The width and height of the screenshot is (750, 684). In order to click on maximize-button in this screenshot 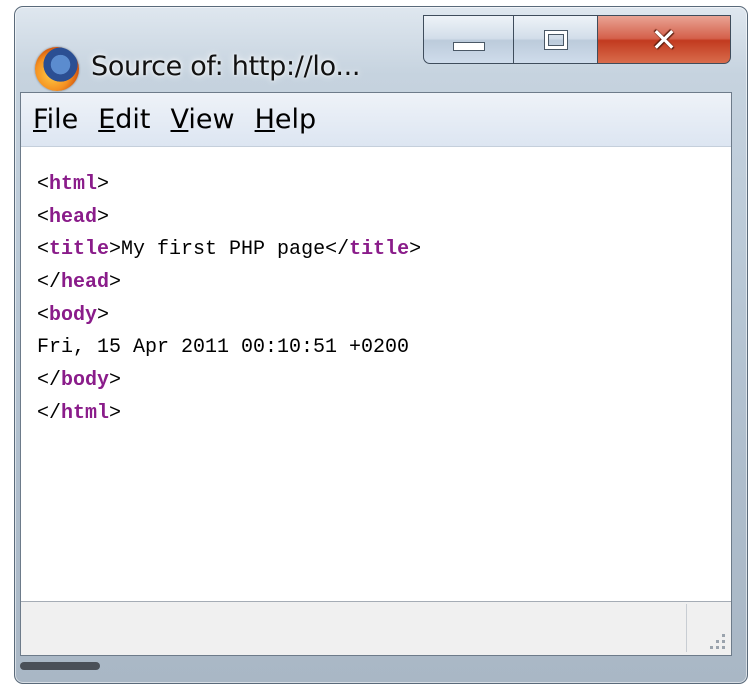, I will do `click(555, 39)`.